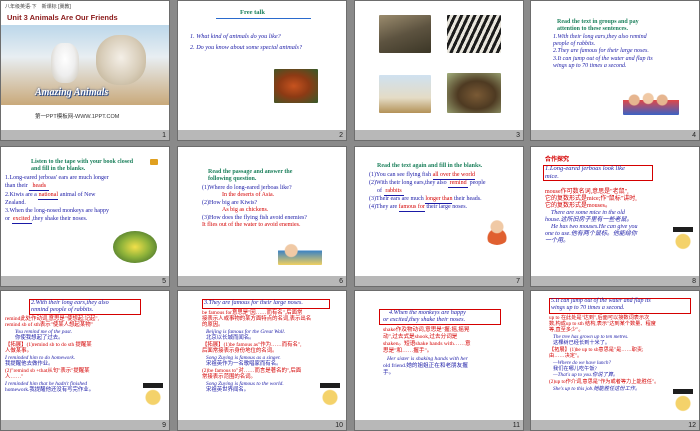 The image size is (700, 431). What do you see at coordinates (411, 208) in the screenshot?
I see `blank-famous-for: famous for` at bounding box center [411, 208].